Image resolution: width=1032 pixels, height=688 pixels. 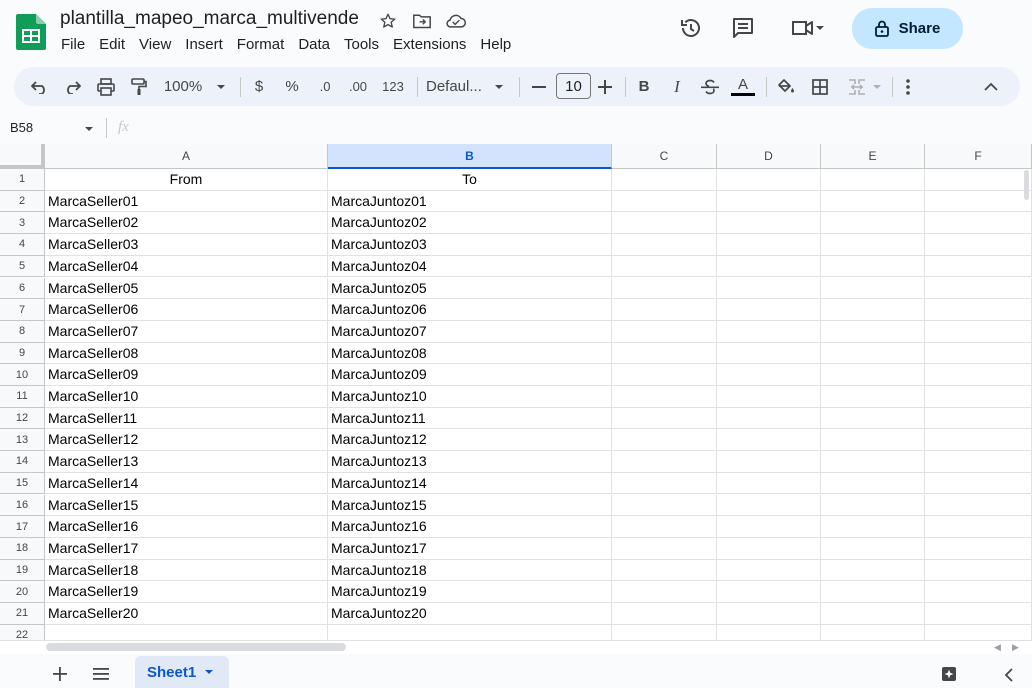 I want to click on cell: MarcaJuntoz18, so click(x=470, y=570).